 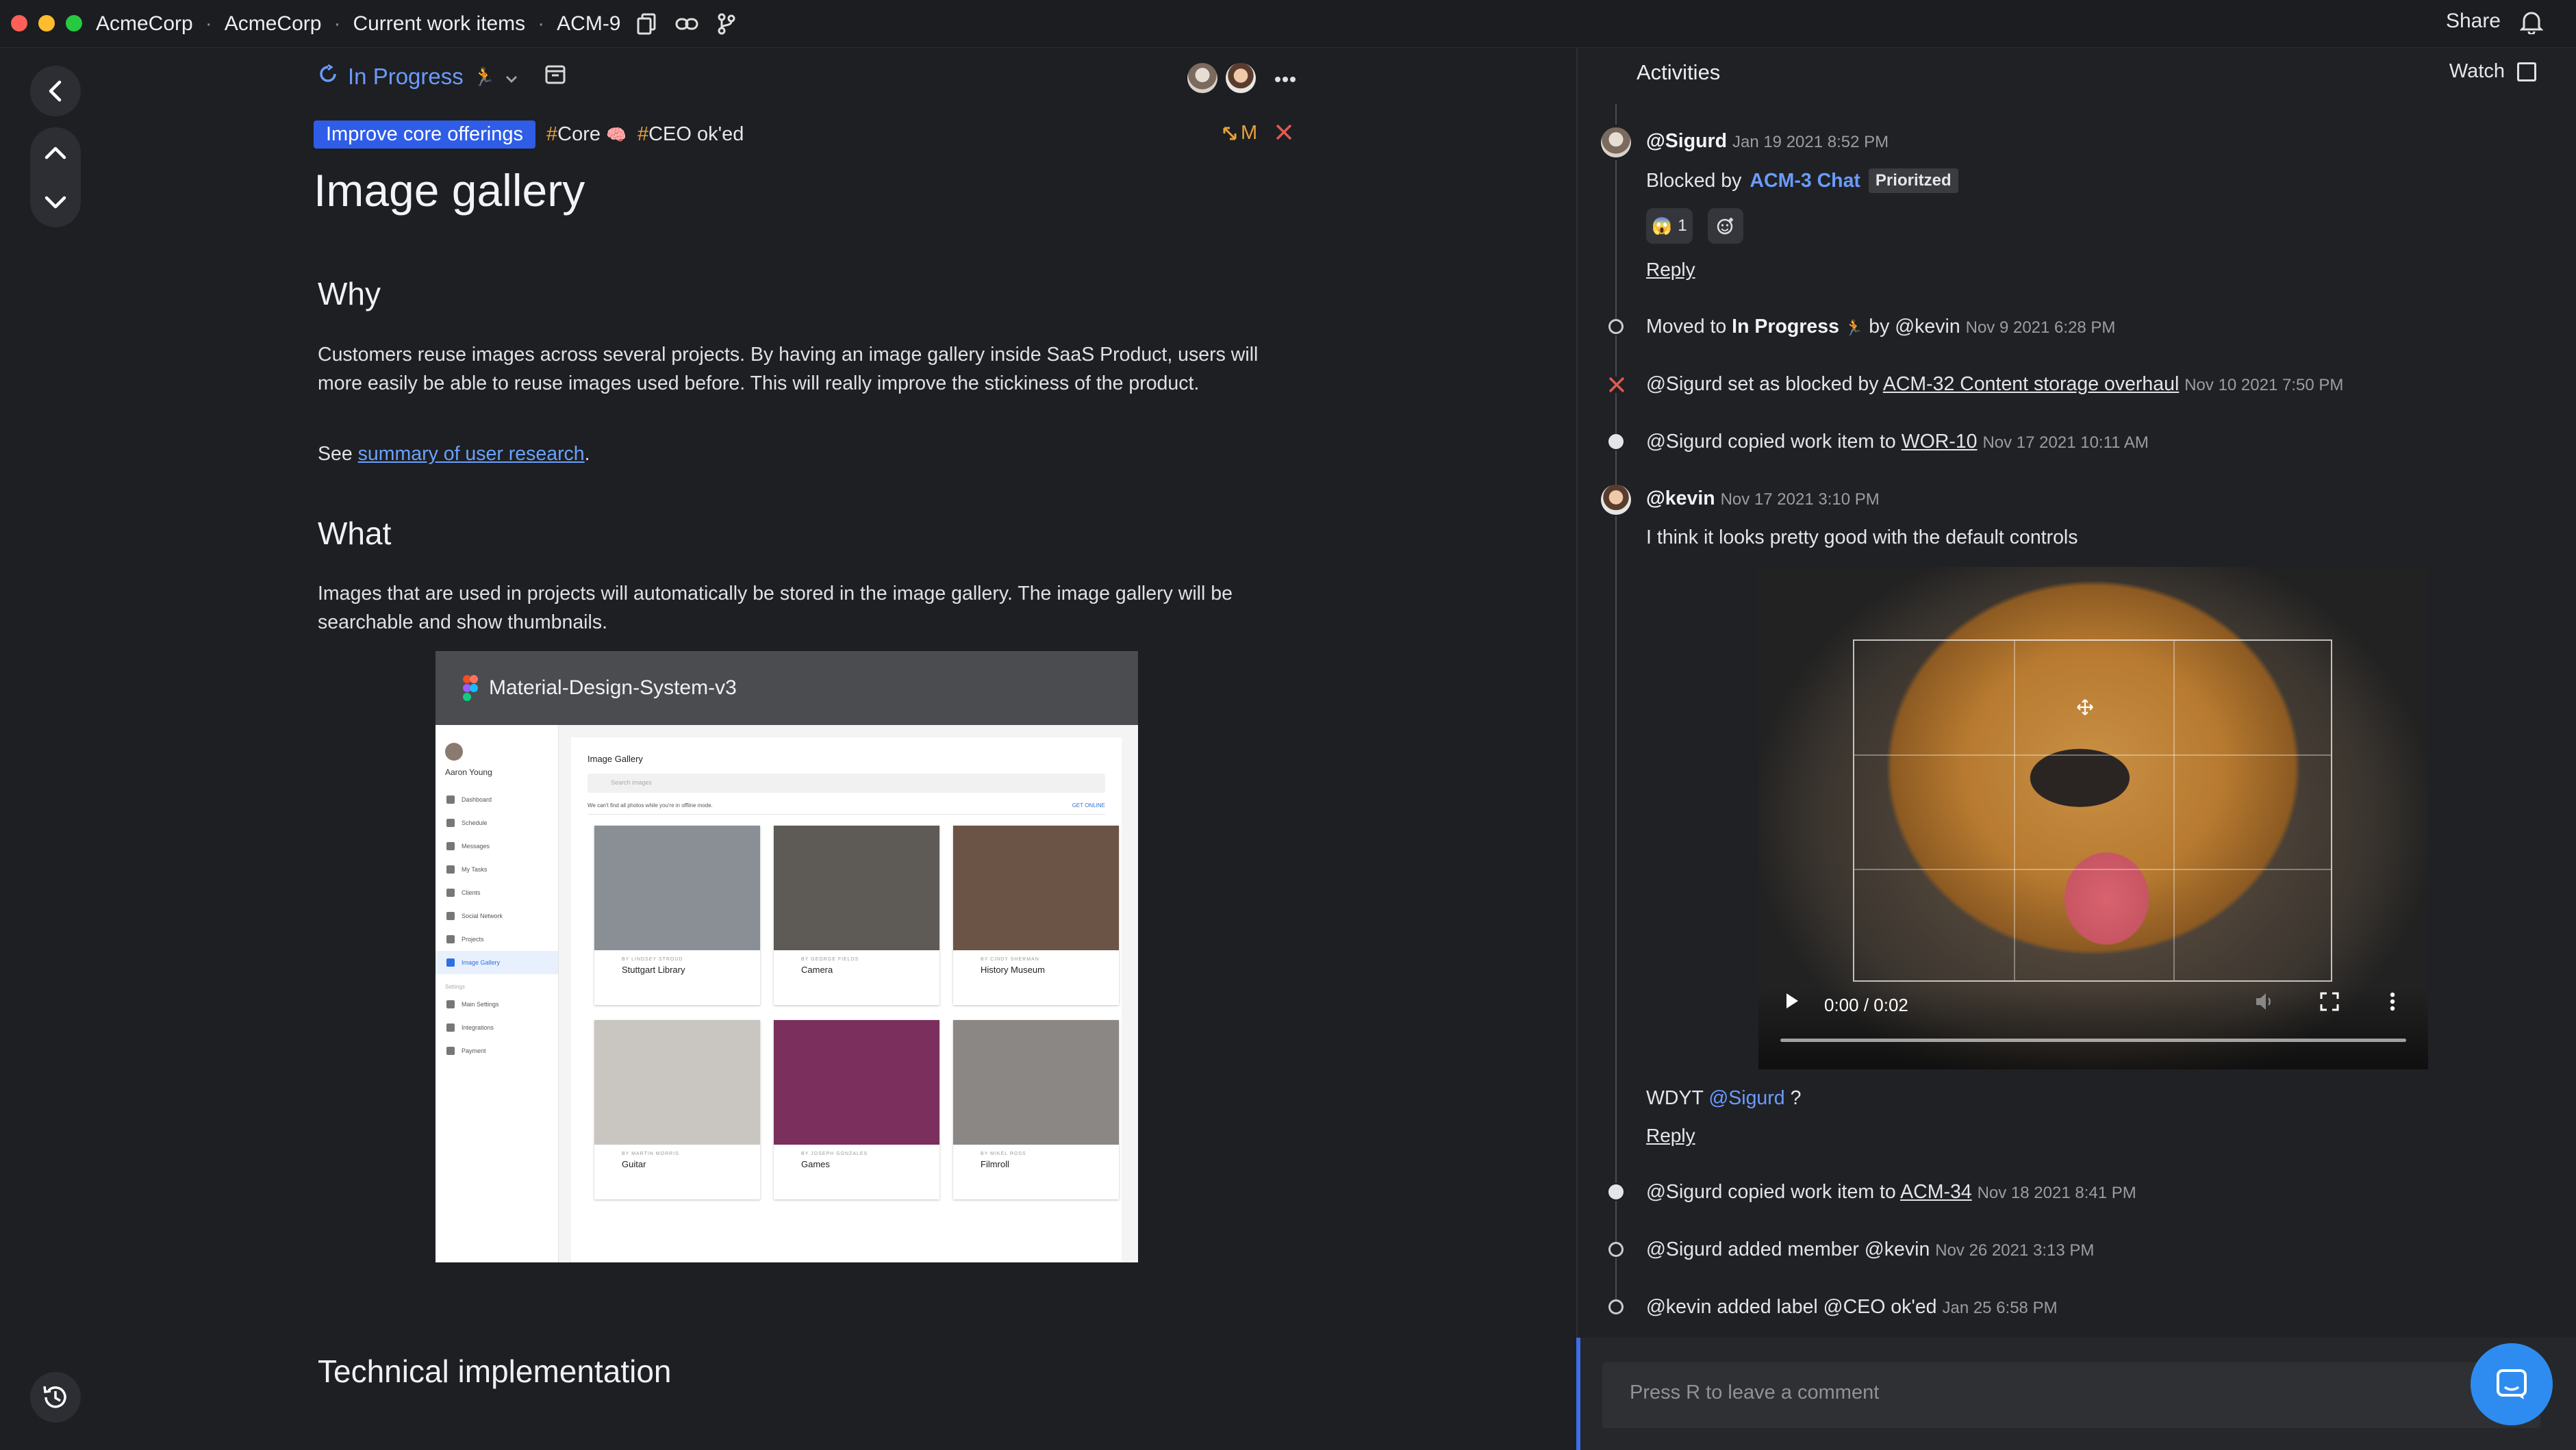 What do you see at coordinates (2392, 1003) in the screenshot?
I see `video-more-icon` at bounding box center [2392, 1003].